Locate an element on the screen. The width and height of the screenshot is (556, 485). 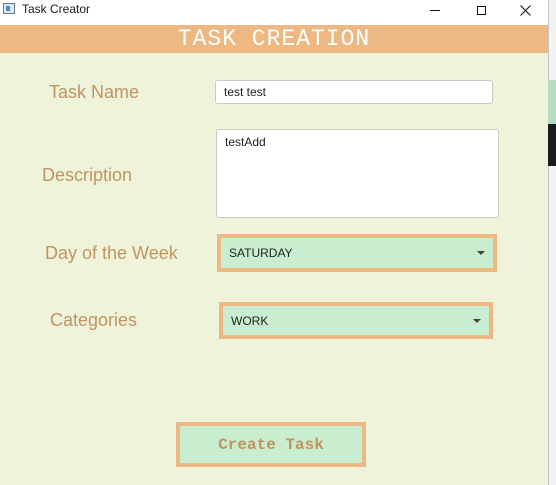
day-of-week-value: SATURDAY is located at coordinates (261, 253).